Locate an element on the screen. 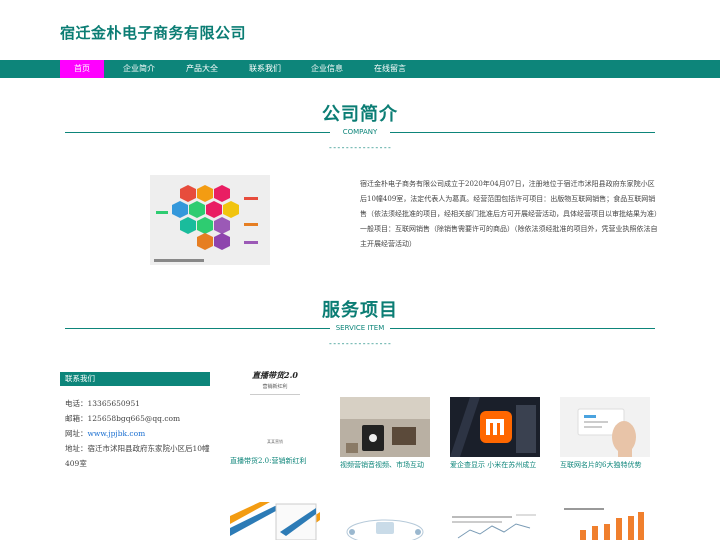  product-caption: 直播带货2.0:营销新红利 is located at coordinates (275, 461).